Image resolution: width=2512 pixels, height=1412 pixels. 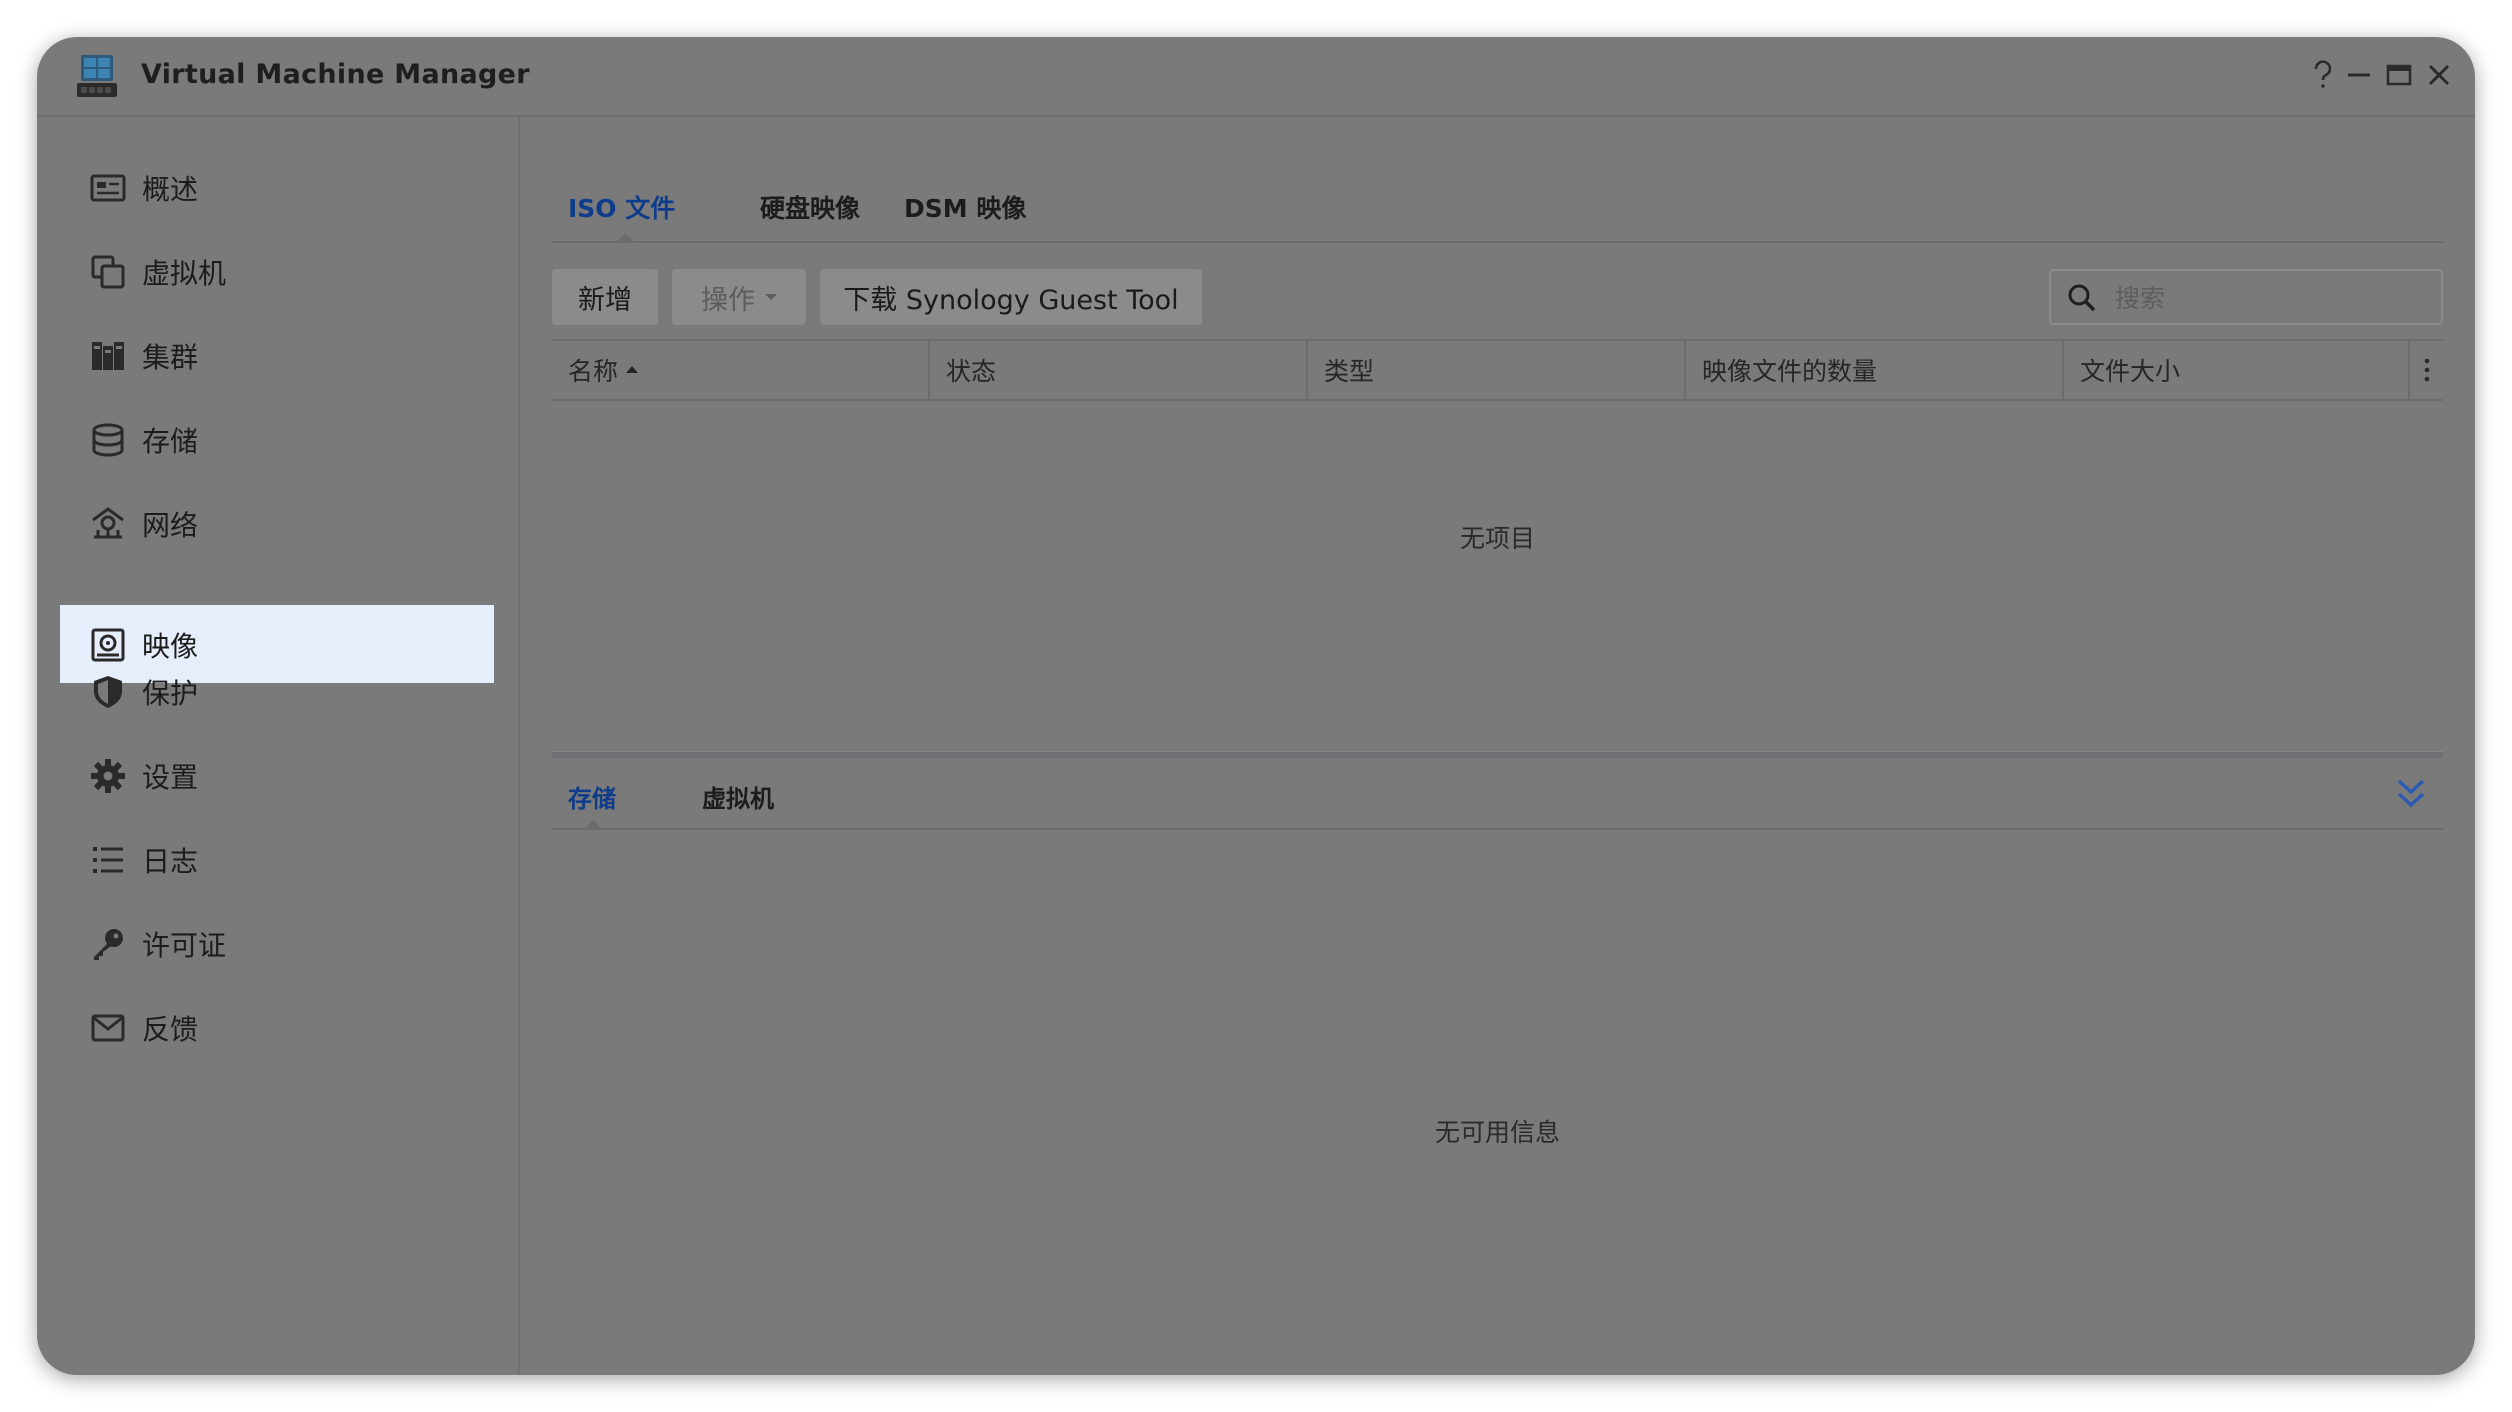 I want to click on more-vertical-icon, so click(x=2427, y=370).